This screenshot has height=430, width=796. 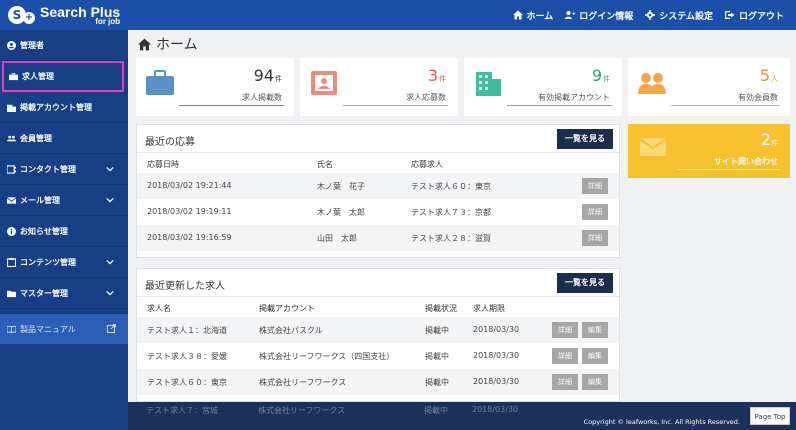 I want to click on sidebar-item-news-management: お知らせ管理, so click(x=64, y=231).